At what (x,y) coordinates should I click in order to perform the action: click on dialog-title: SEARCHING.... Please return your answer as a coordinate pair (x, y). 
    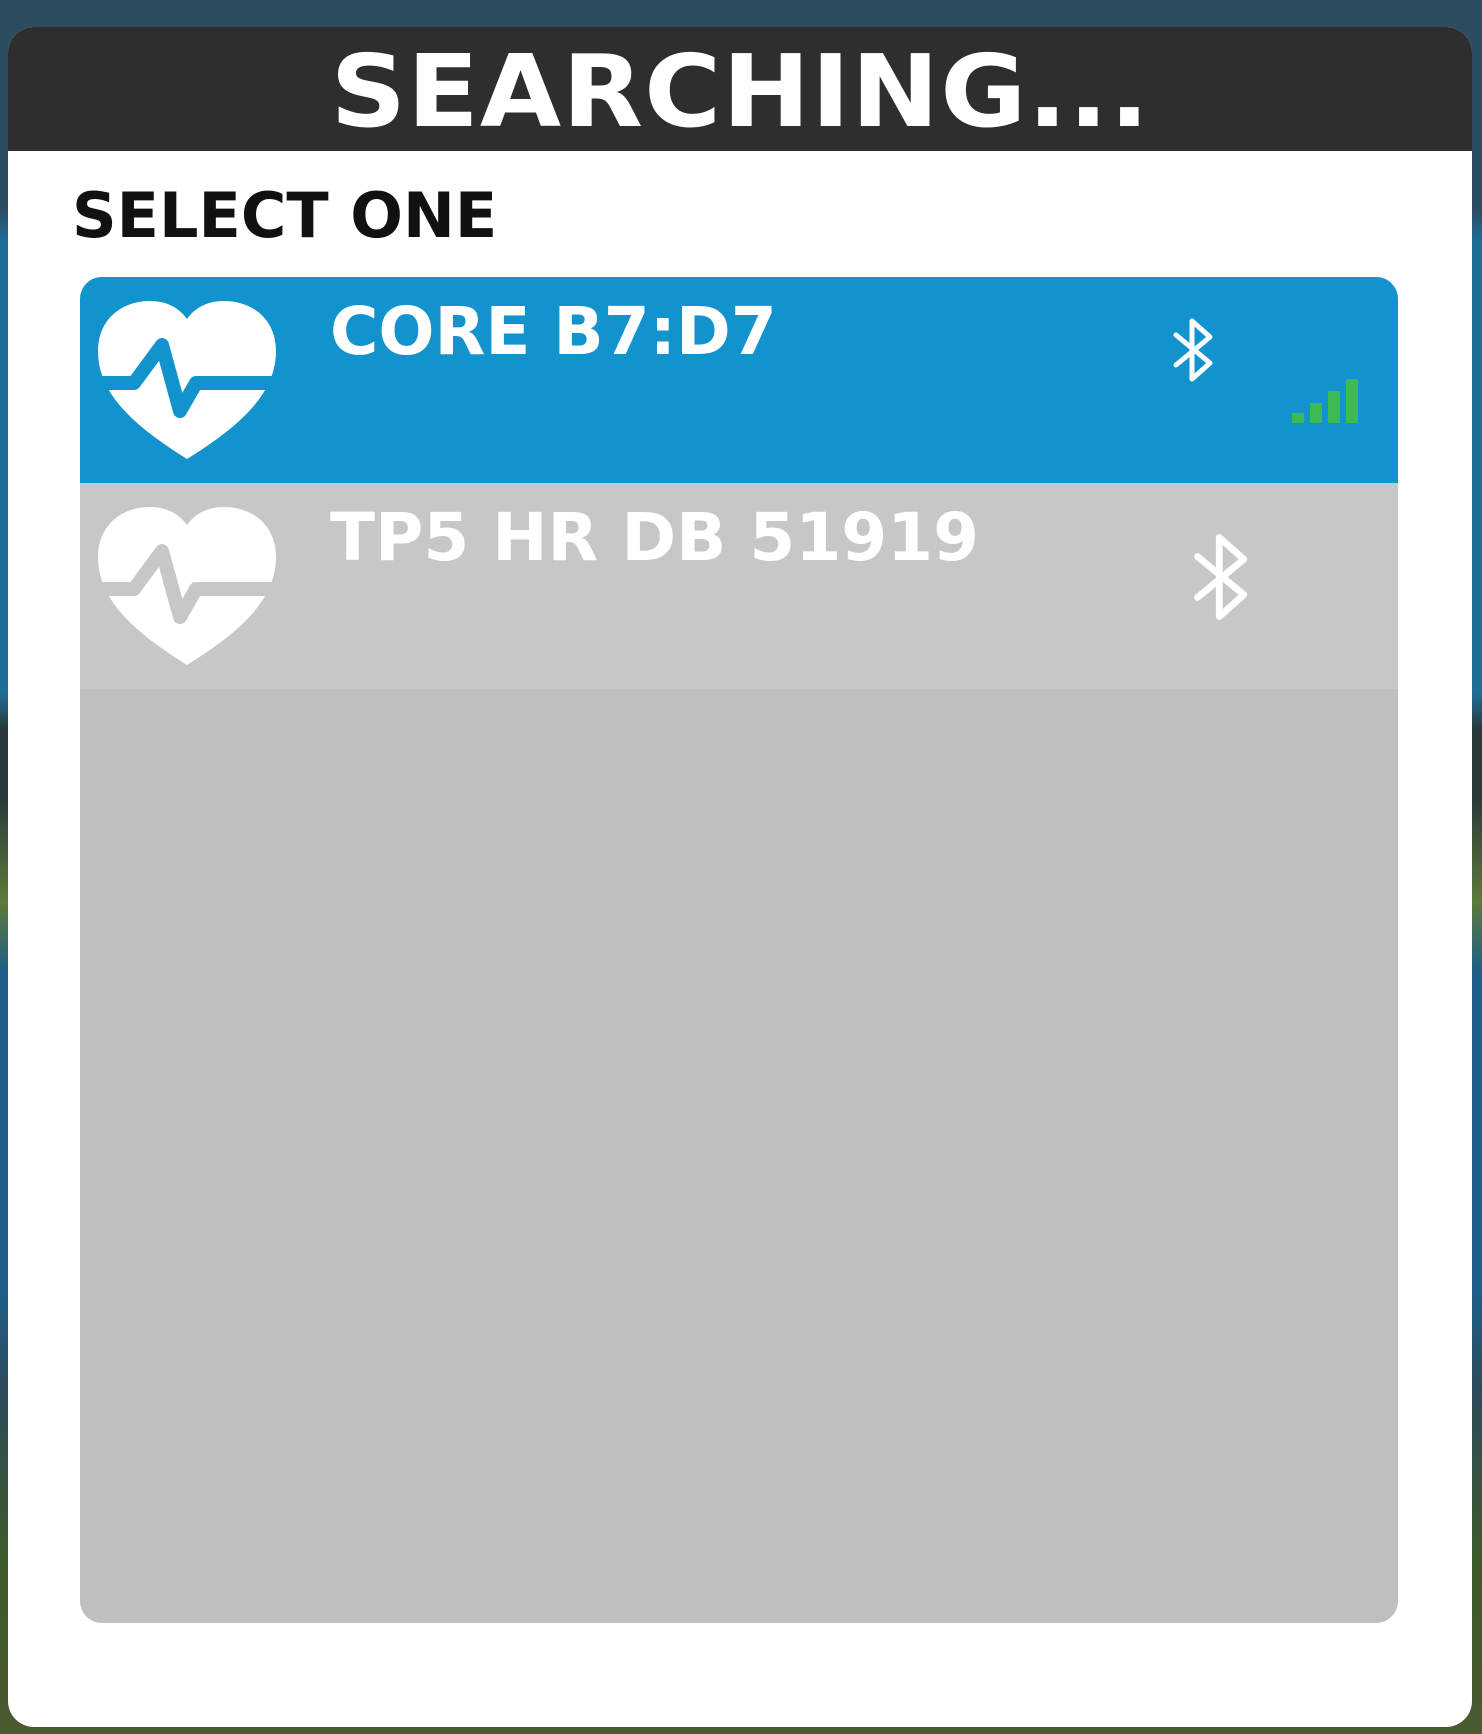
    Looking at the image, I should click on (740, 91).